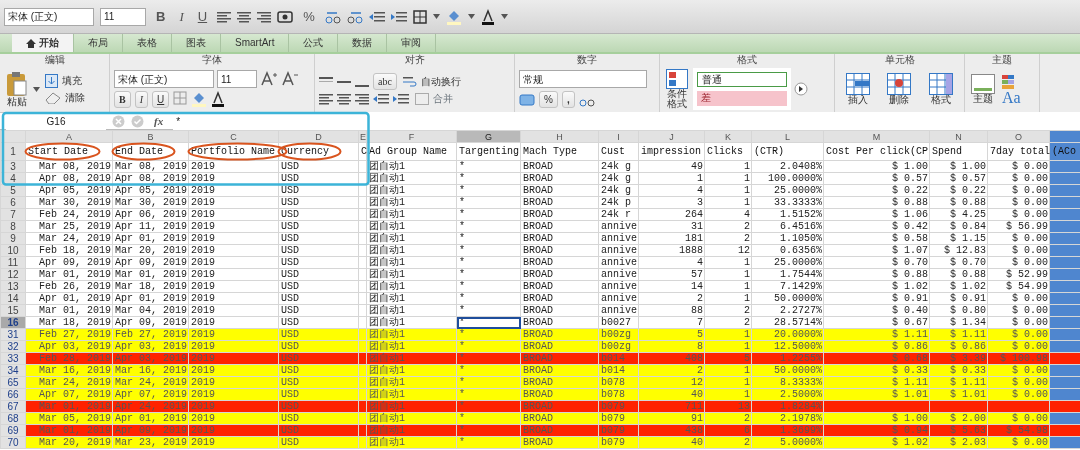 This screenshot has height=450, width=1080. What do you see at coordinates (69, 136) in the screenshot?
I see `column-header: A` at bounding box center [69, 136].